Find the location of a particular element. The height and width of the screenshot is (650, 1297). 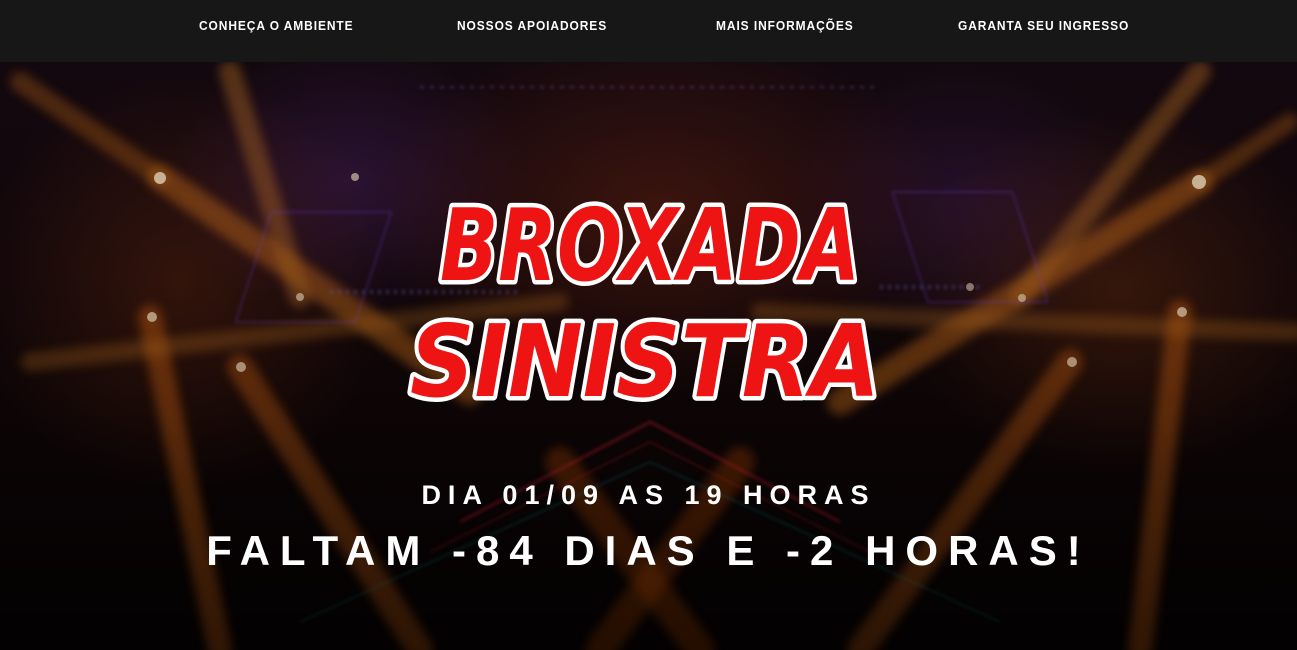

nav-link-mais-informacoes: MAIS INFORMAÇÕES is located at coordinates (785, 28).